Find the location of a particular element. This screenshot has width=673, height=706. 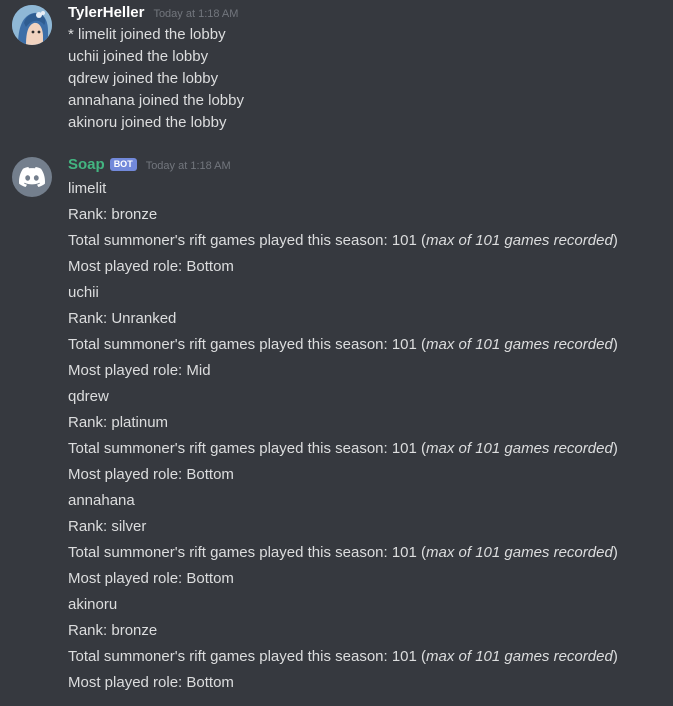

player-name: annahana is located at coordinates (101, 500).